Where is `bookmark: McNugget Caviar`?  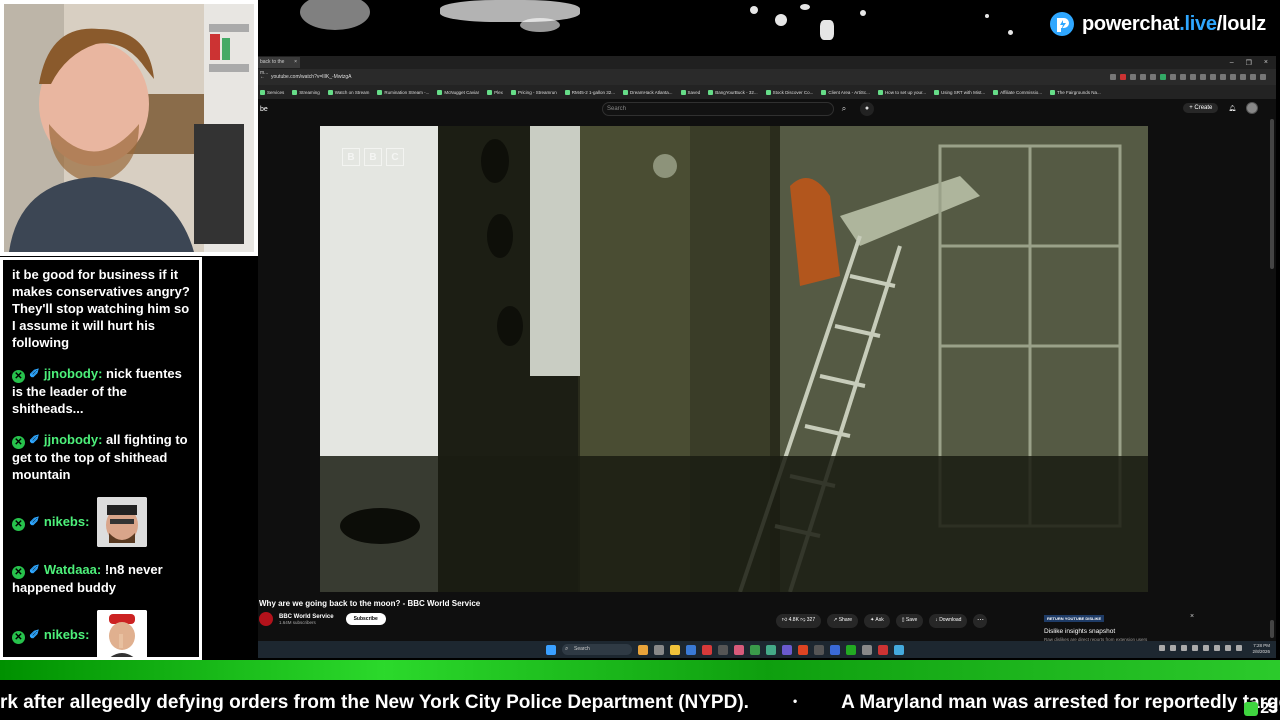
bookmark: McNugget Caviar is located at coordinates (458, 92).